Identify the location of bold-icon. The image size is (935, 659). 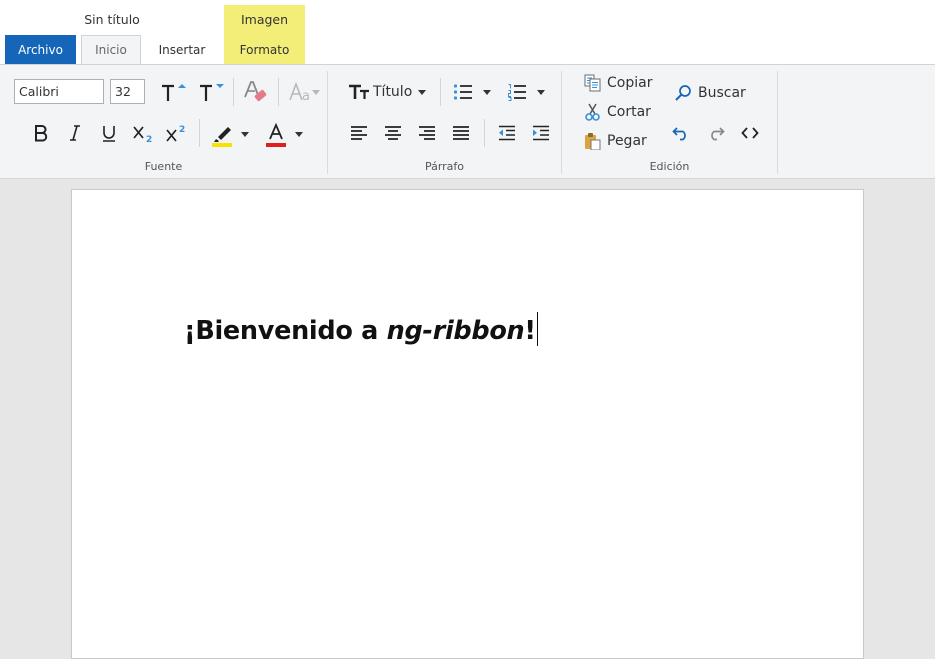
(41, 133).